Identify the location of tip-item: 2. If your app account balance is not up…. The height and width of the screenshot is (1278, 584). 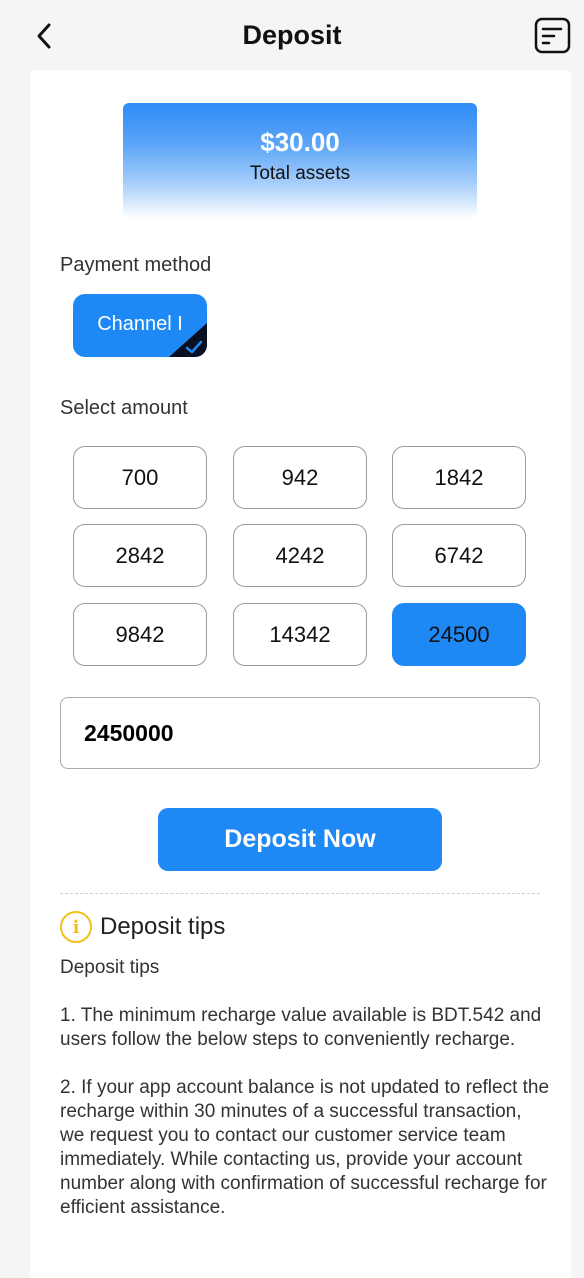
(305, 1147).